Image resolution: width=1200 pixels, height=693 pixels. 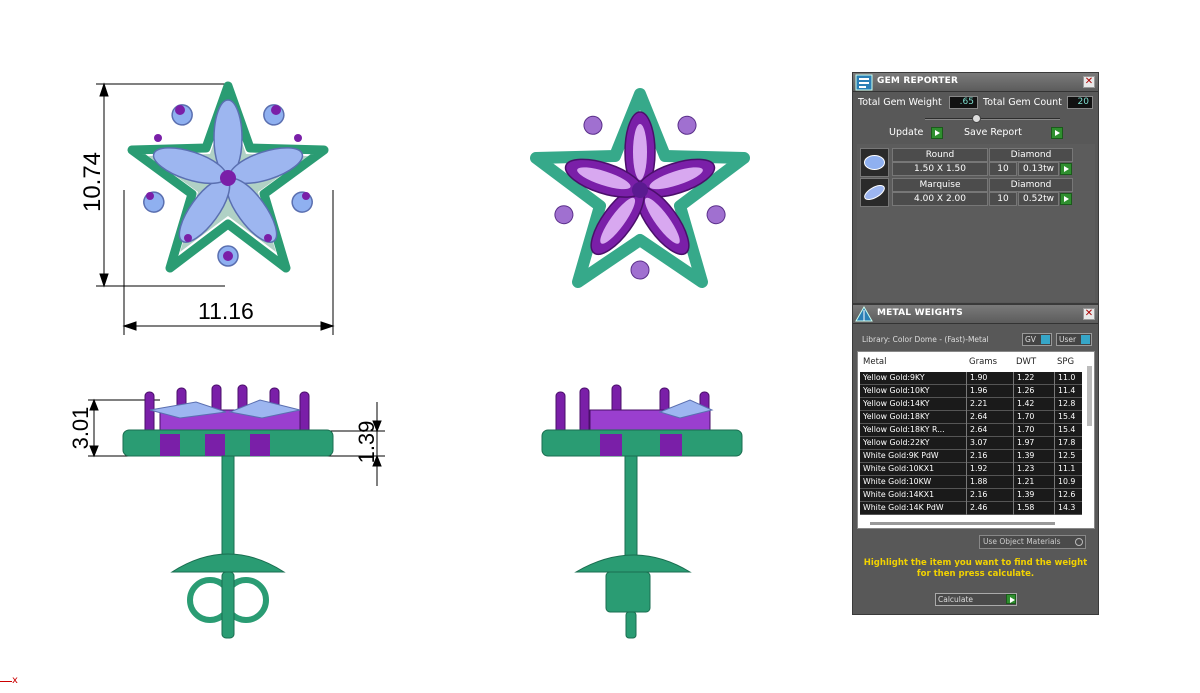 I want to click on gem-size: 4.00 X 2.00, so click(x=940, y=199).